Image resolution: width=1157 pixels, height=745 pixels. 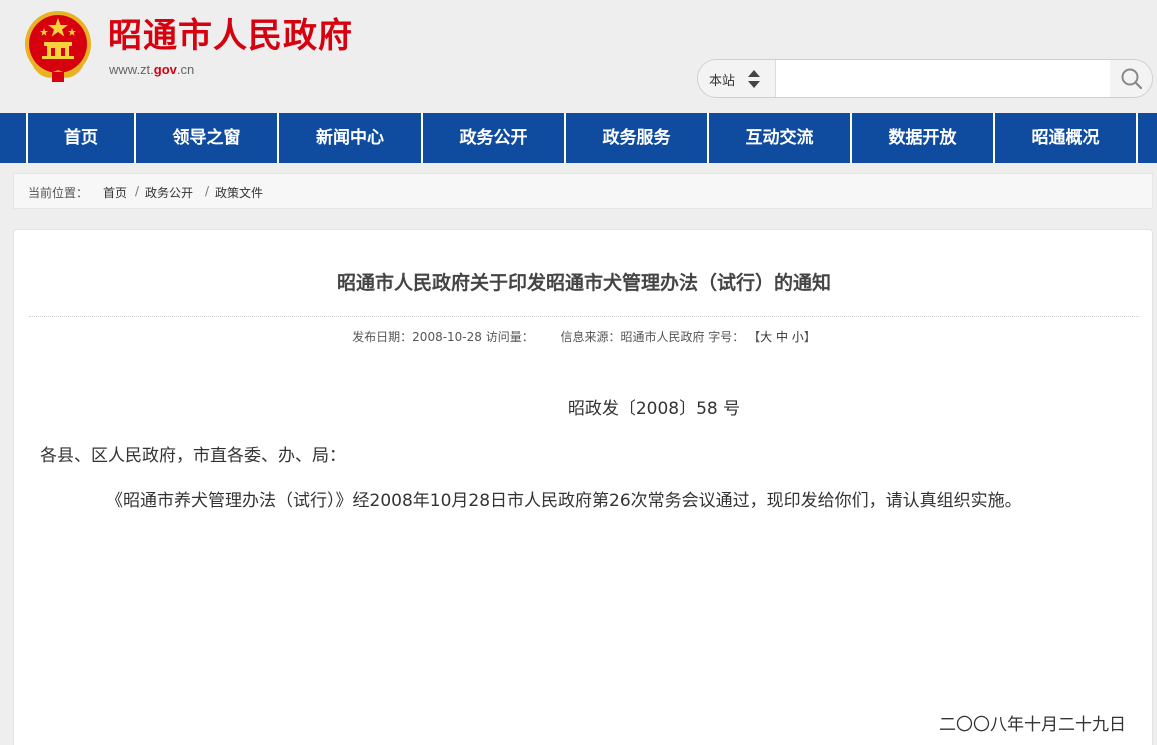 I want to click on site-url-suffix: .cn, so click(x=185, y=69).